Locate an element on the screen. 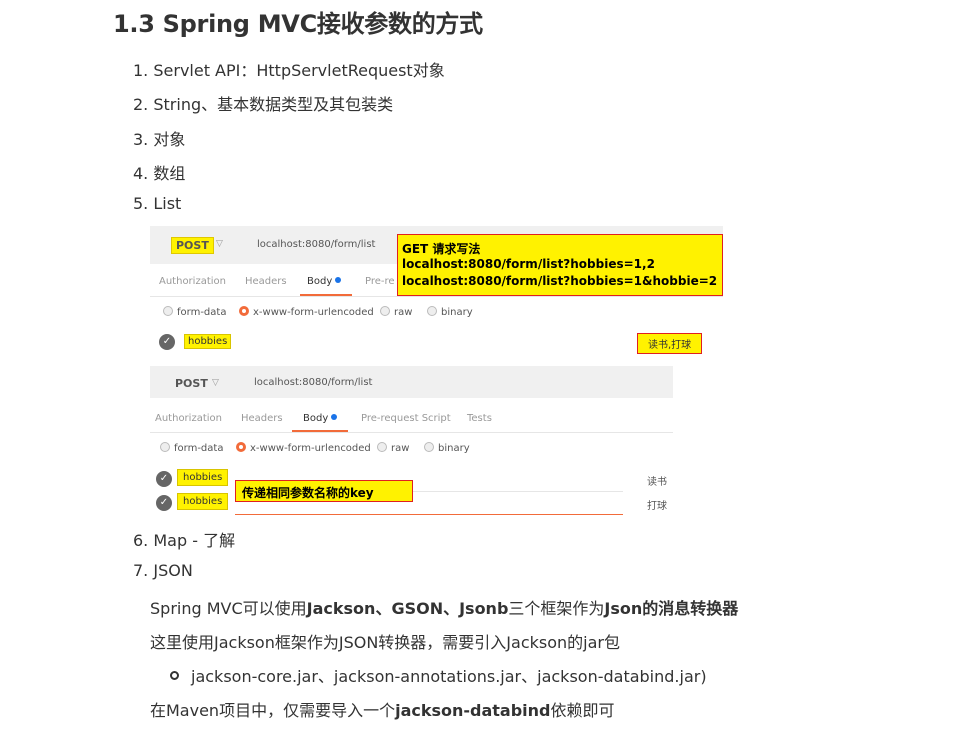 The height and width of the screenshot is (731, 970). list-item: 4. 数组 is located at coordinates (159, 172).